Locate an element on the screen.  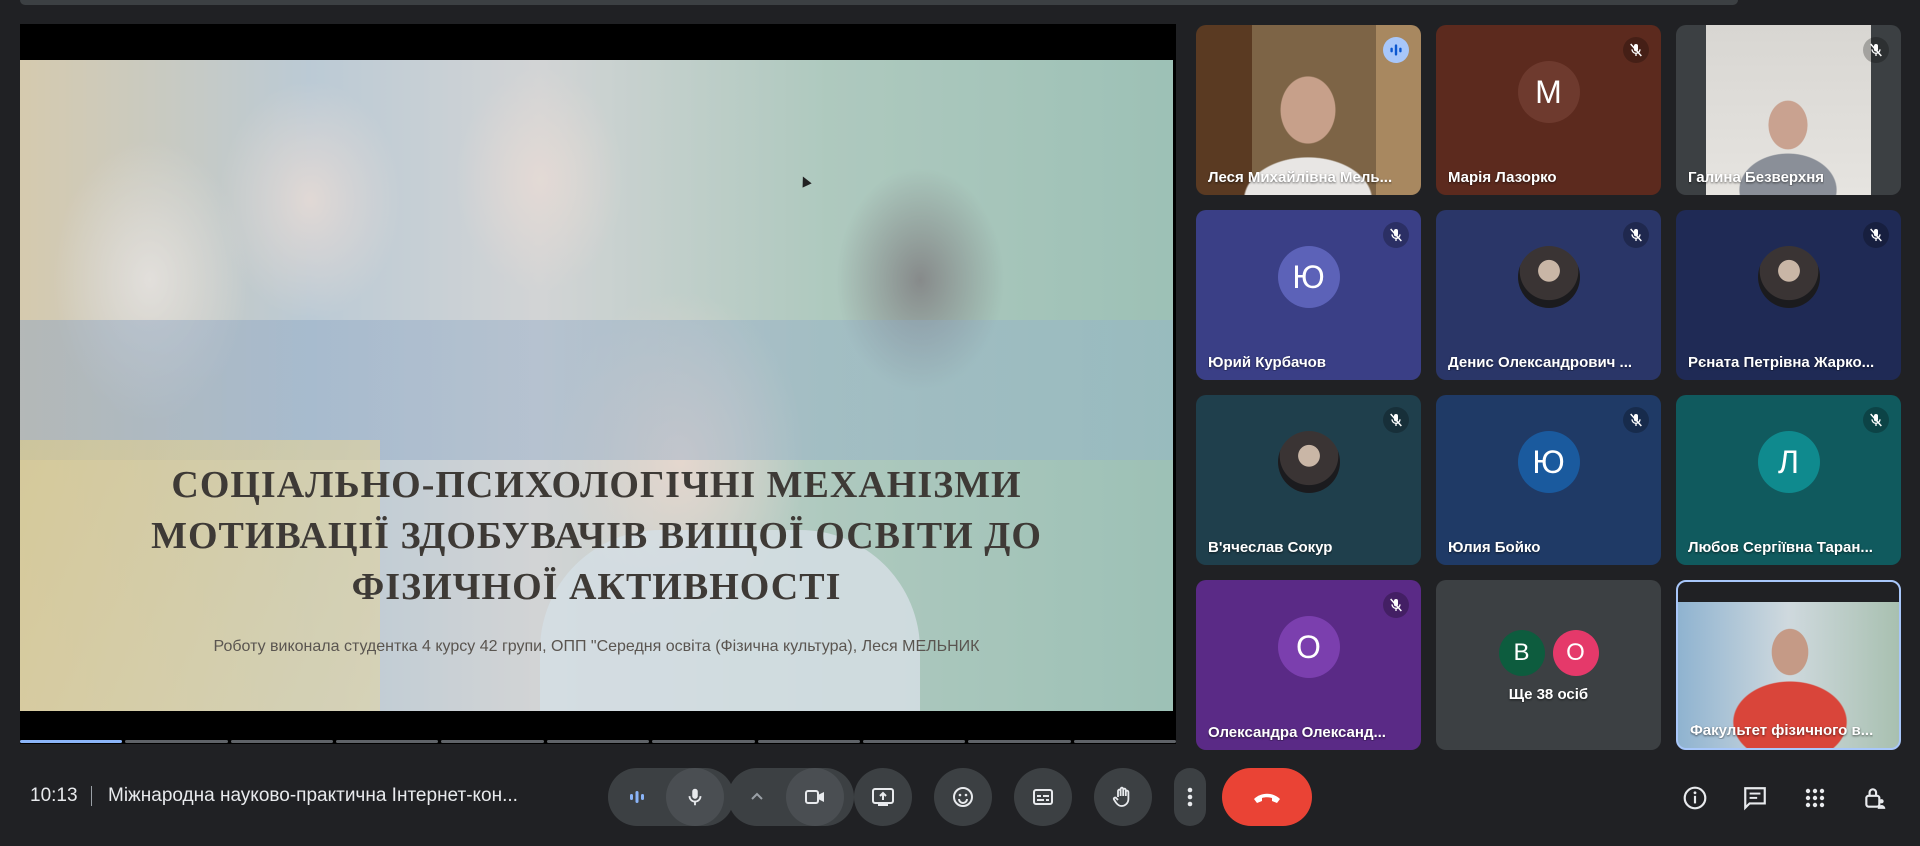
lock-person-icon is located at coordinates (1875, 798).